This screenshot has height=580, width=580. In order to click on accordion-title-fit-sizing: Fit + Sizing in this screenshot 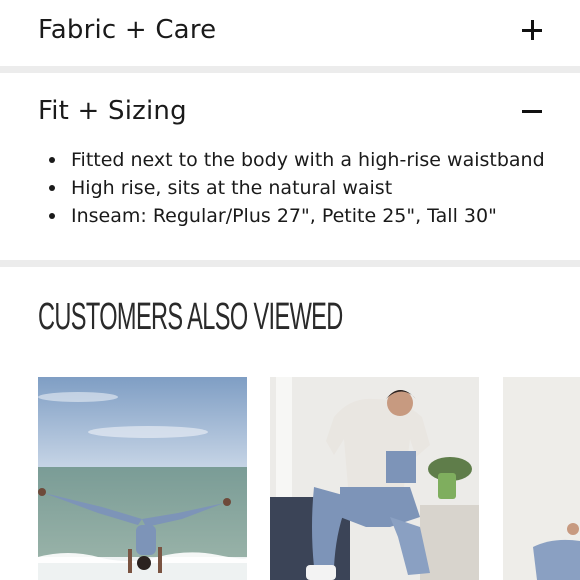, I will do `click(112, 111)`.